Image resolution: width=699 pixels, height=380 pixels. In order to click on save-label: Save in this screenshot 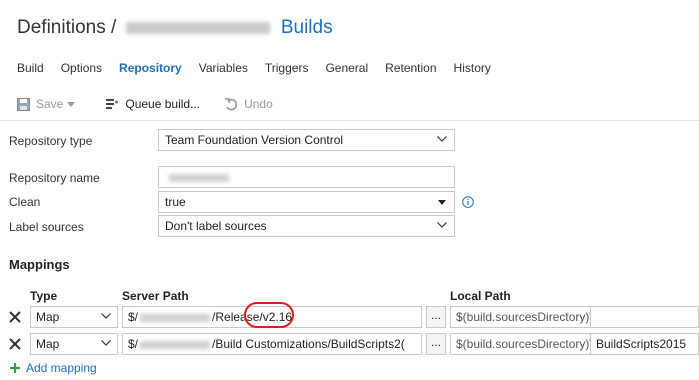, I will do `click(50, 104)`.